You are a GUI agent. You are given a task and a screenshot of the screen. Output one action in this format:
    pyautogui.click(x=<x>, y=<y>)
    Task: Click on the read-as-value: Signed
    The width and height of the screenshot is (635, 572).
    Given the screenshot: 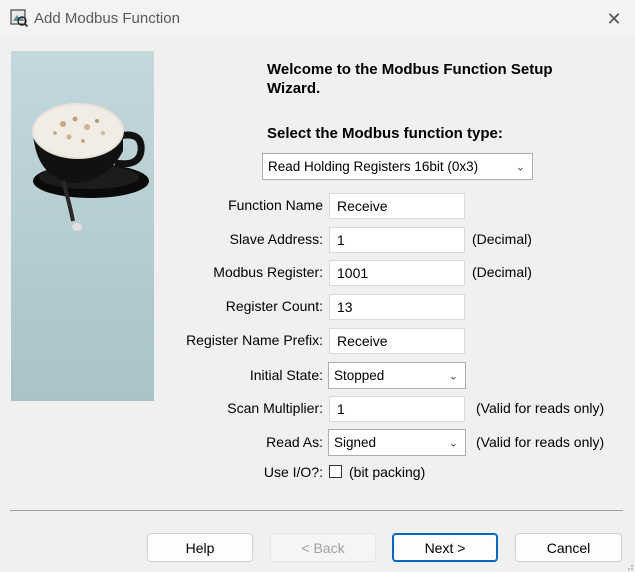 What is the action you would take?
    pyautogui.click(x=355, y=442)
    